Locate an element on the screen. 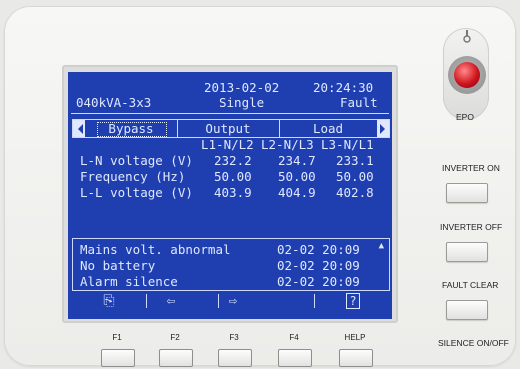 Image resolution: width=520 pixels, height=369 pixels. row-value: 403.9 is located at coordinates (233, 192).